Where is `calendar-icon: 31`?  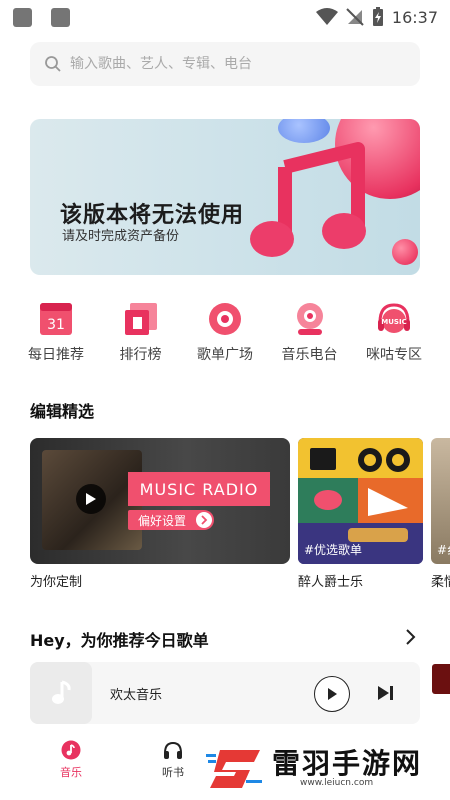 calendar-icon: 31 is located at coordinates (56, 319).